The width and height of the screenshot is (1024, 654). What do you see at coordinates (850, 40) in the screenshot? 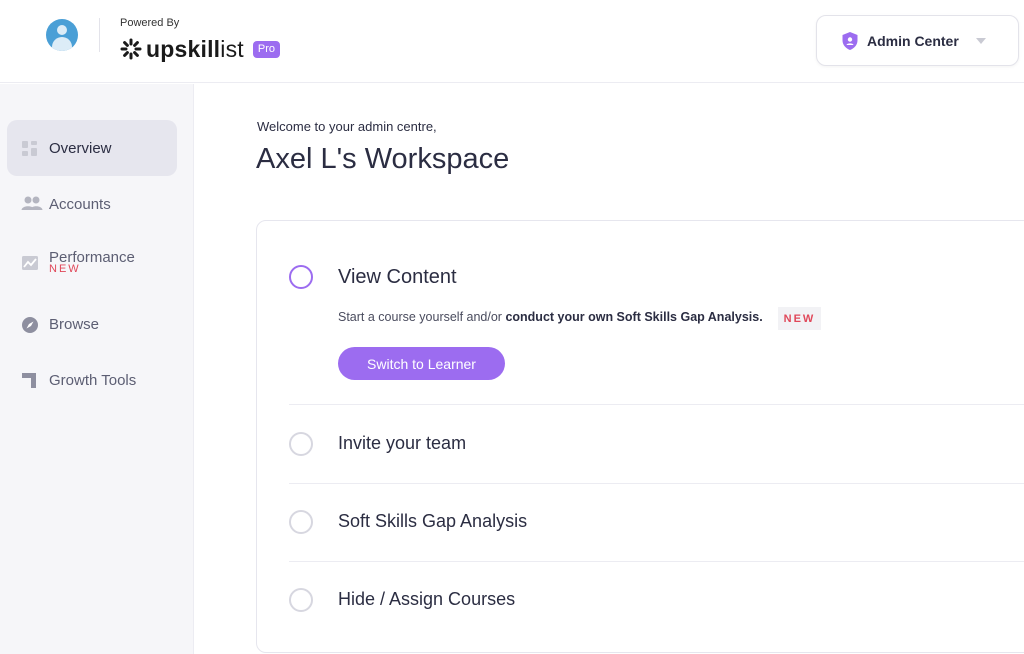
I see `shield-user-icon` at bounding box center [850, 40].